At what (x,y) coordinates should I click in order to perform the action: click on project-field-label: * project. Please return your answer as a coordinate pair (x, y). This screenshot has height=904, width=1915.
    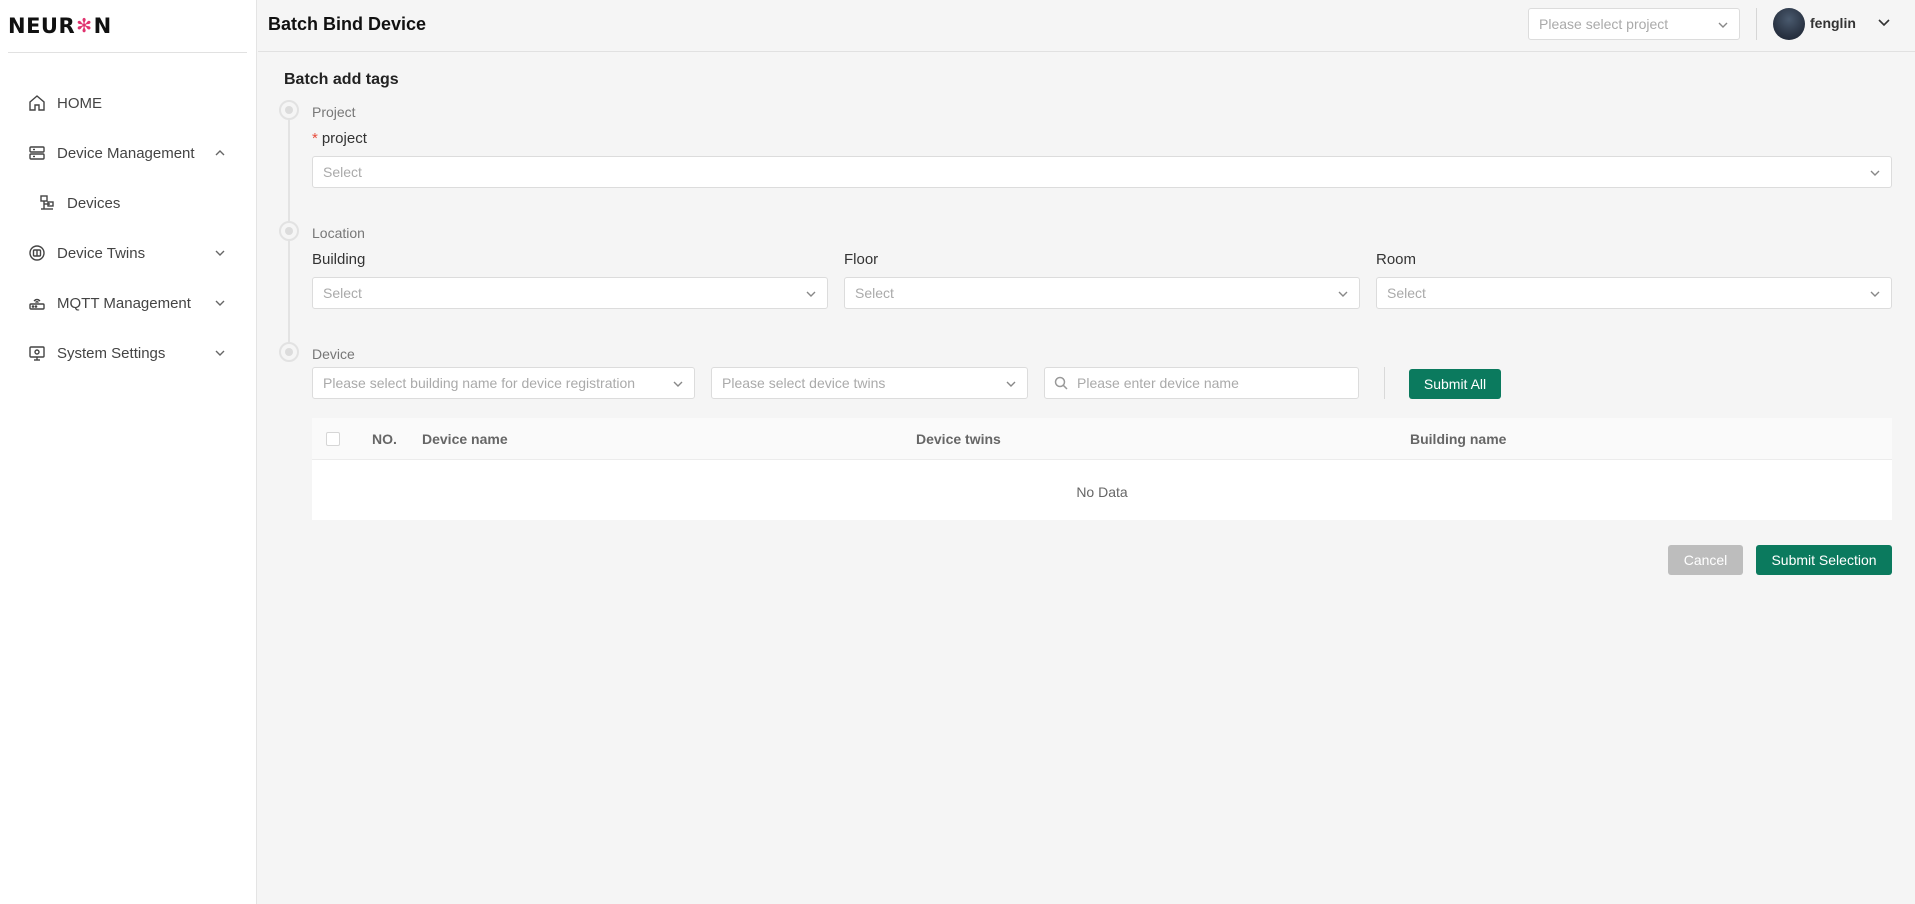
    Looking at the image, I should click on (339, 138).